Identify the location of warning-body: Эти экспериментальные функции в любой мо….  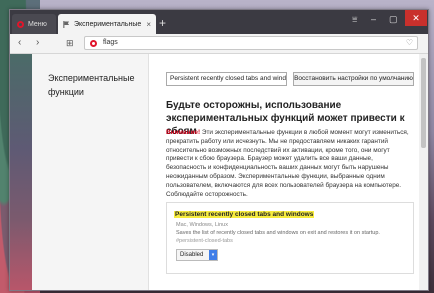
(287, 163).